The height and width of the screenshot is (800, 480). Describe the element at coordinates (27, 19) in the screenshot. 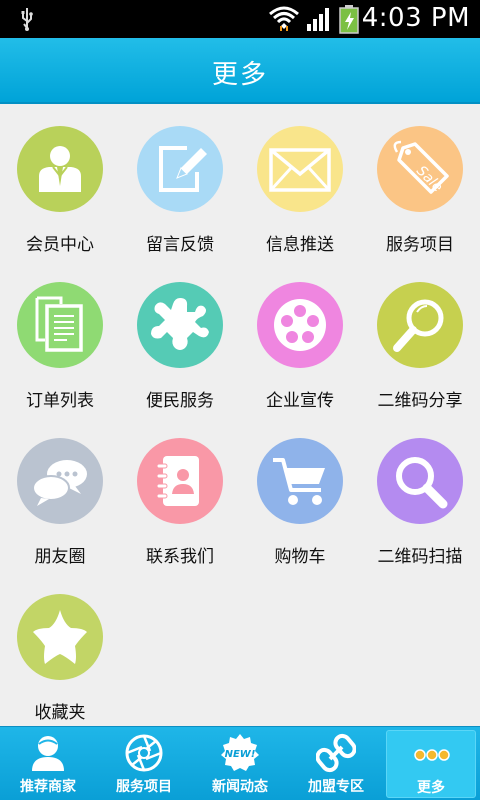

I see `usb-icon` at that location.